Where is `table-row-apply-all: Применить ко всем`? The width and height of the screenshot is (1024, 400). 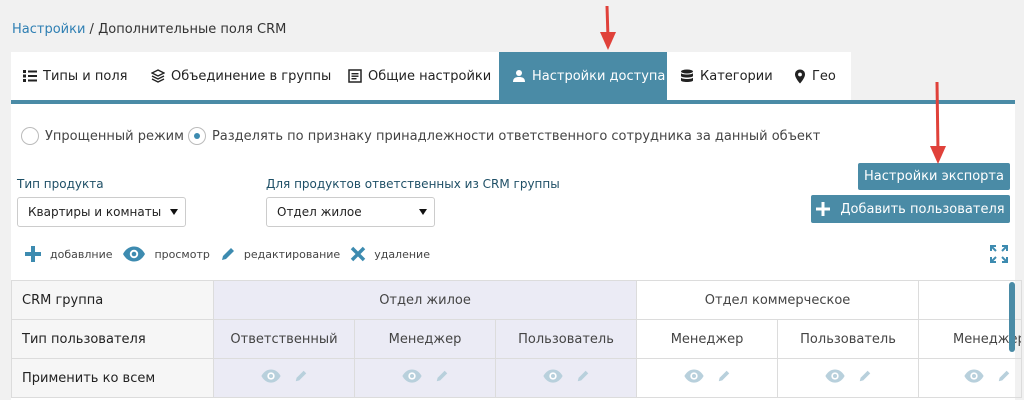 table-row-apply-all: Применить ко всем is located at coordinates (517, 378).